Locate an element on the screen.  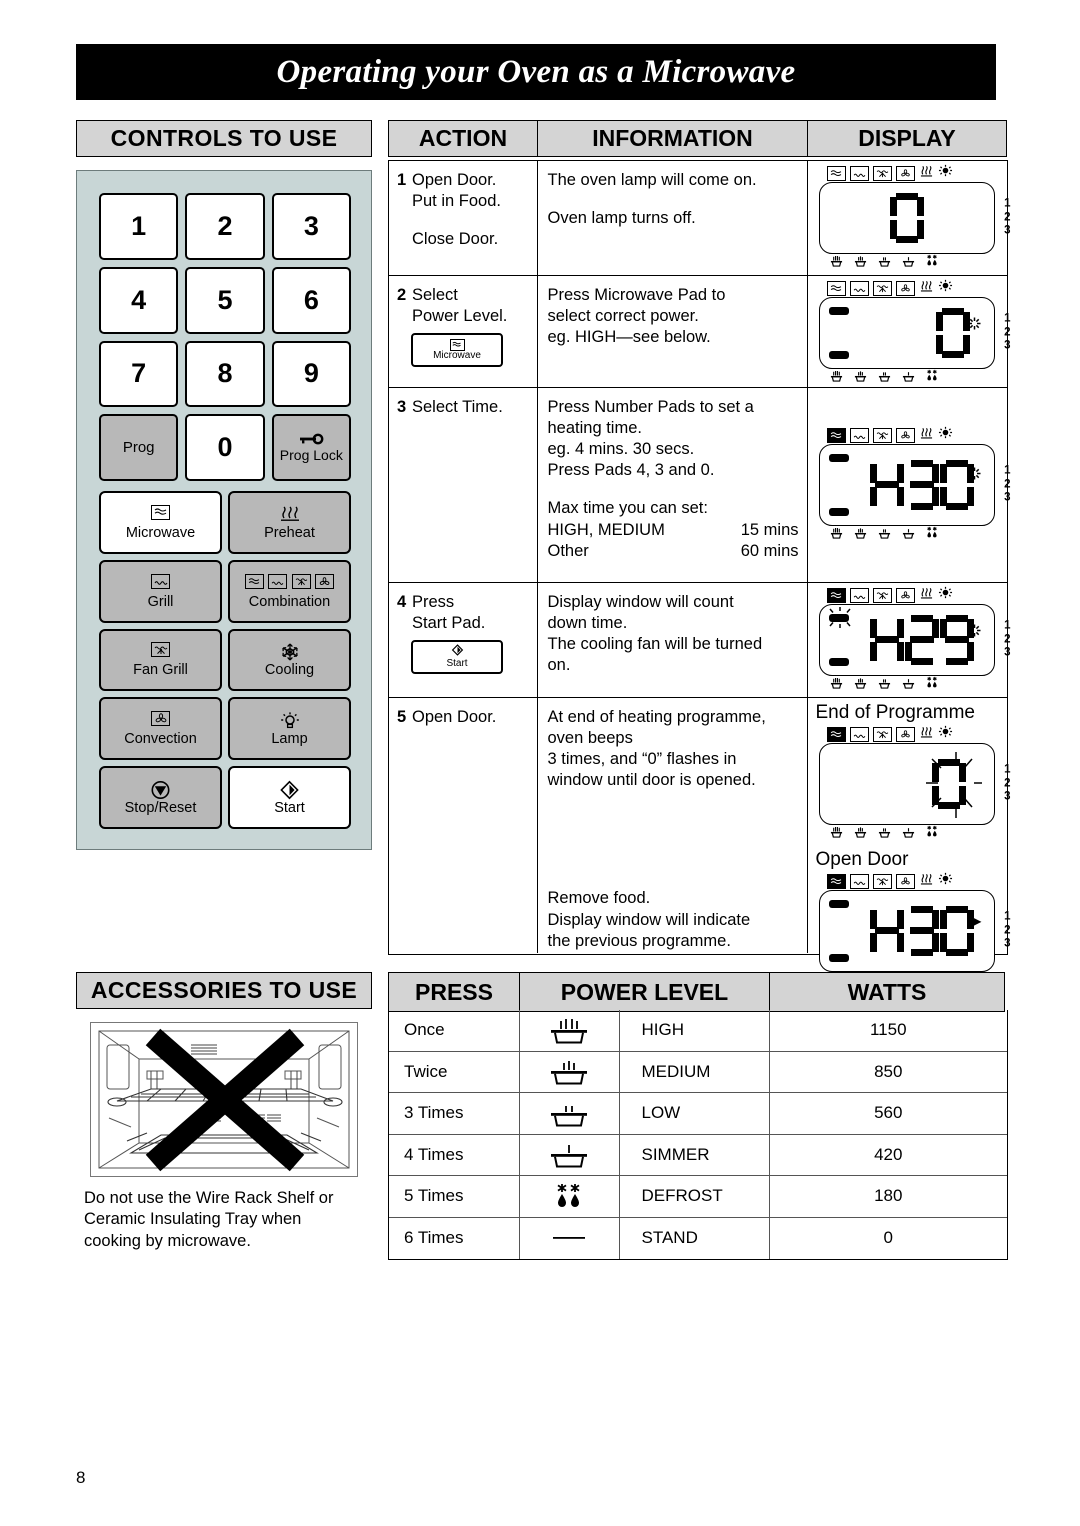
step-5-info2-line-1: Remove food. is located at coordinates (599, 898).